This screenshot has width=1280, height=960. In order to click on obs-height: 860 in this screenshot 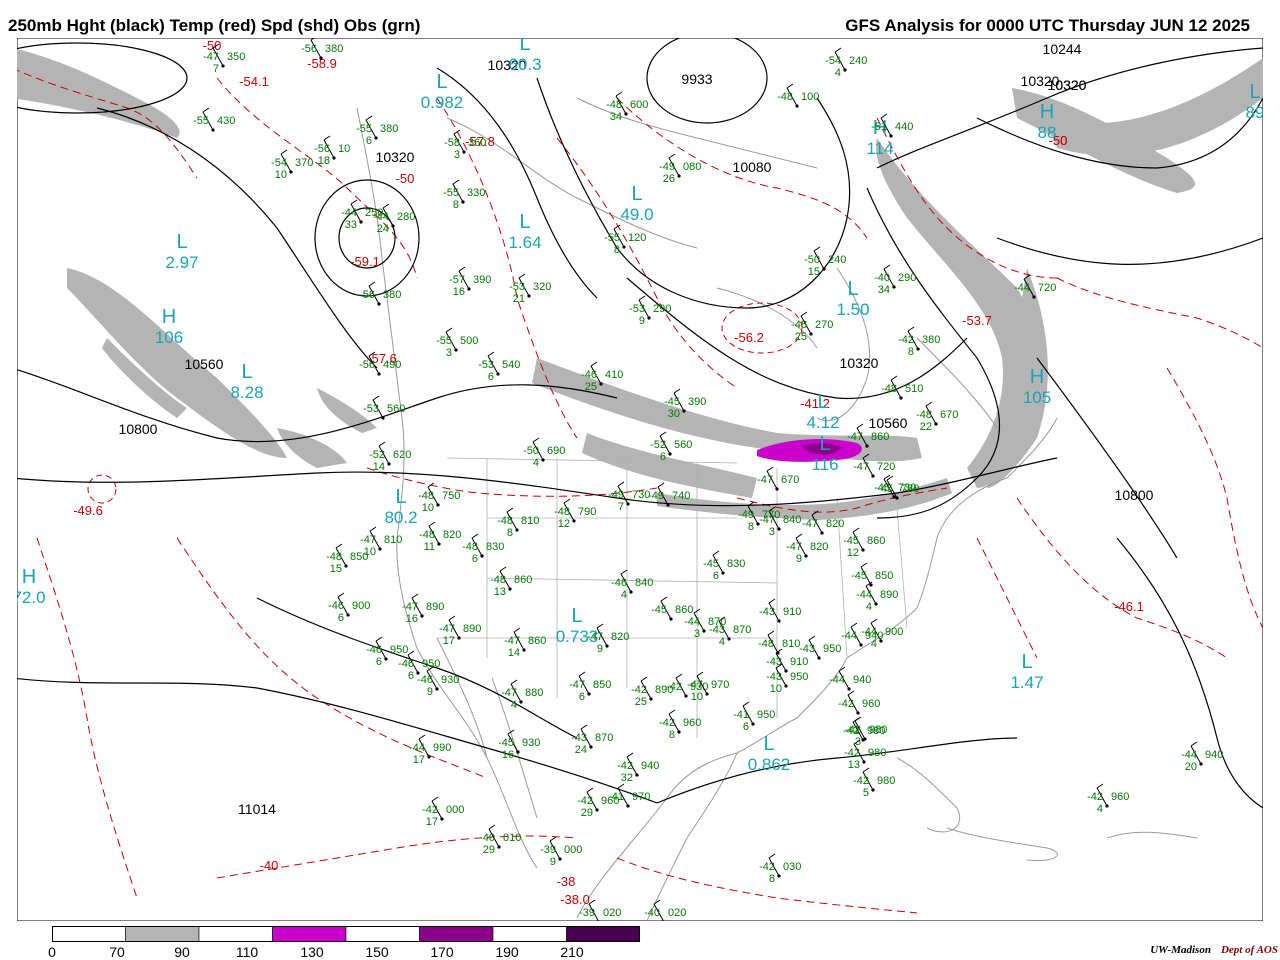, I will do `click(880, 437)`.